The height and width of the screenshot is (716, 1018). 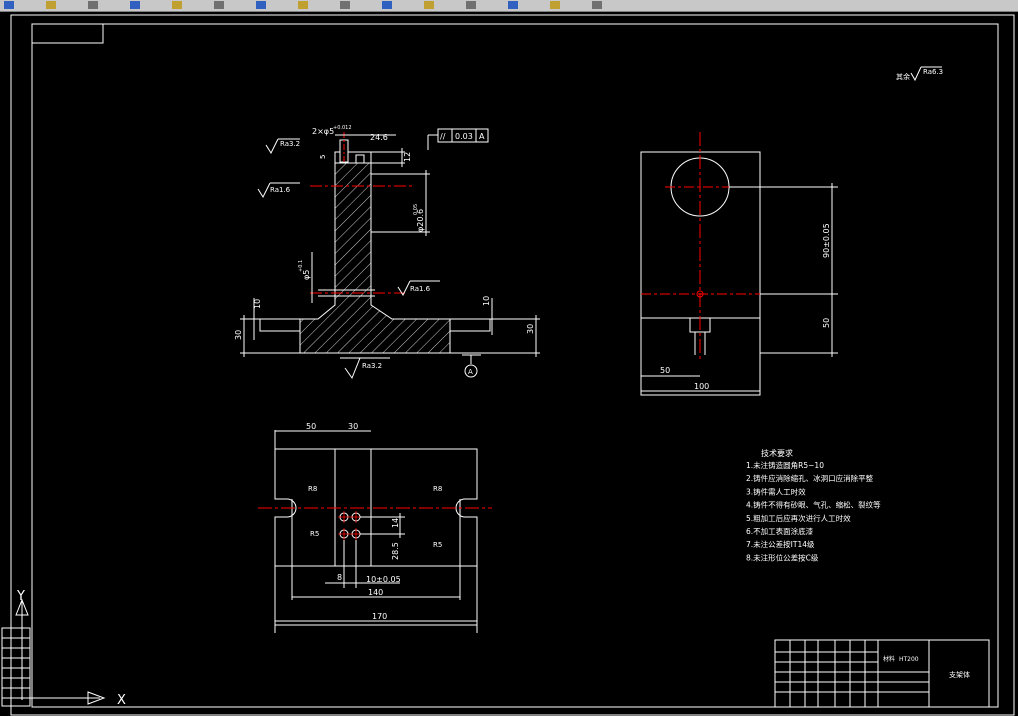 I want to click on front-slot-right, so click(x=360, y=159).